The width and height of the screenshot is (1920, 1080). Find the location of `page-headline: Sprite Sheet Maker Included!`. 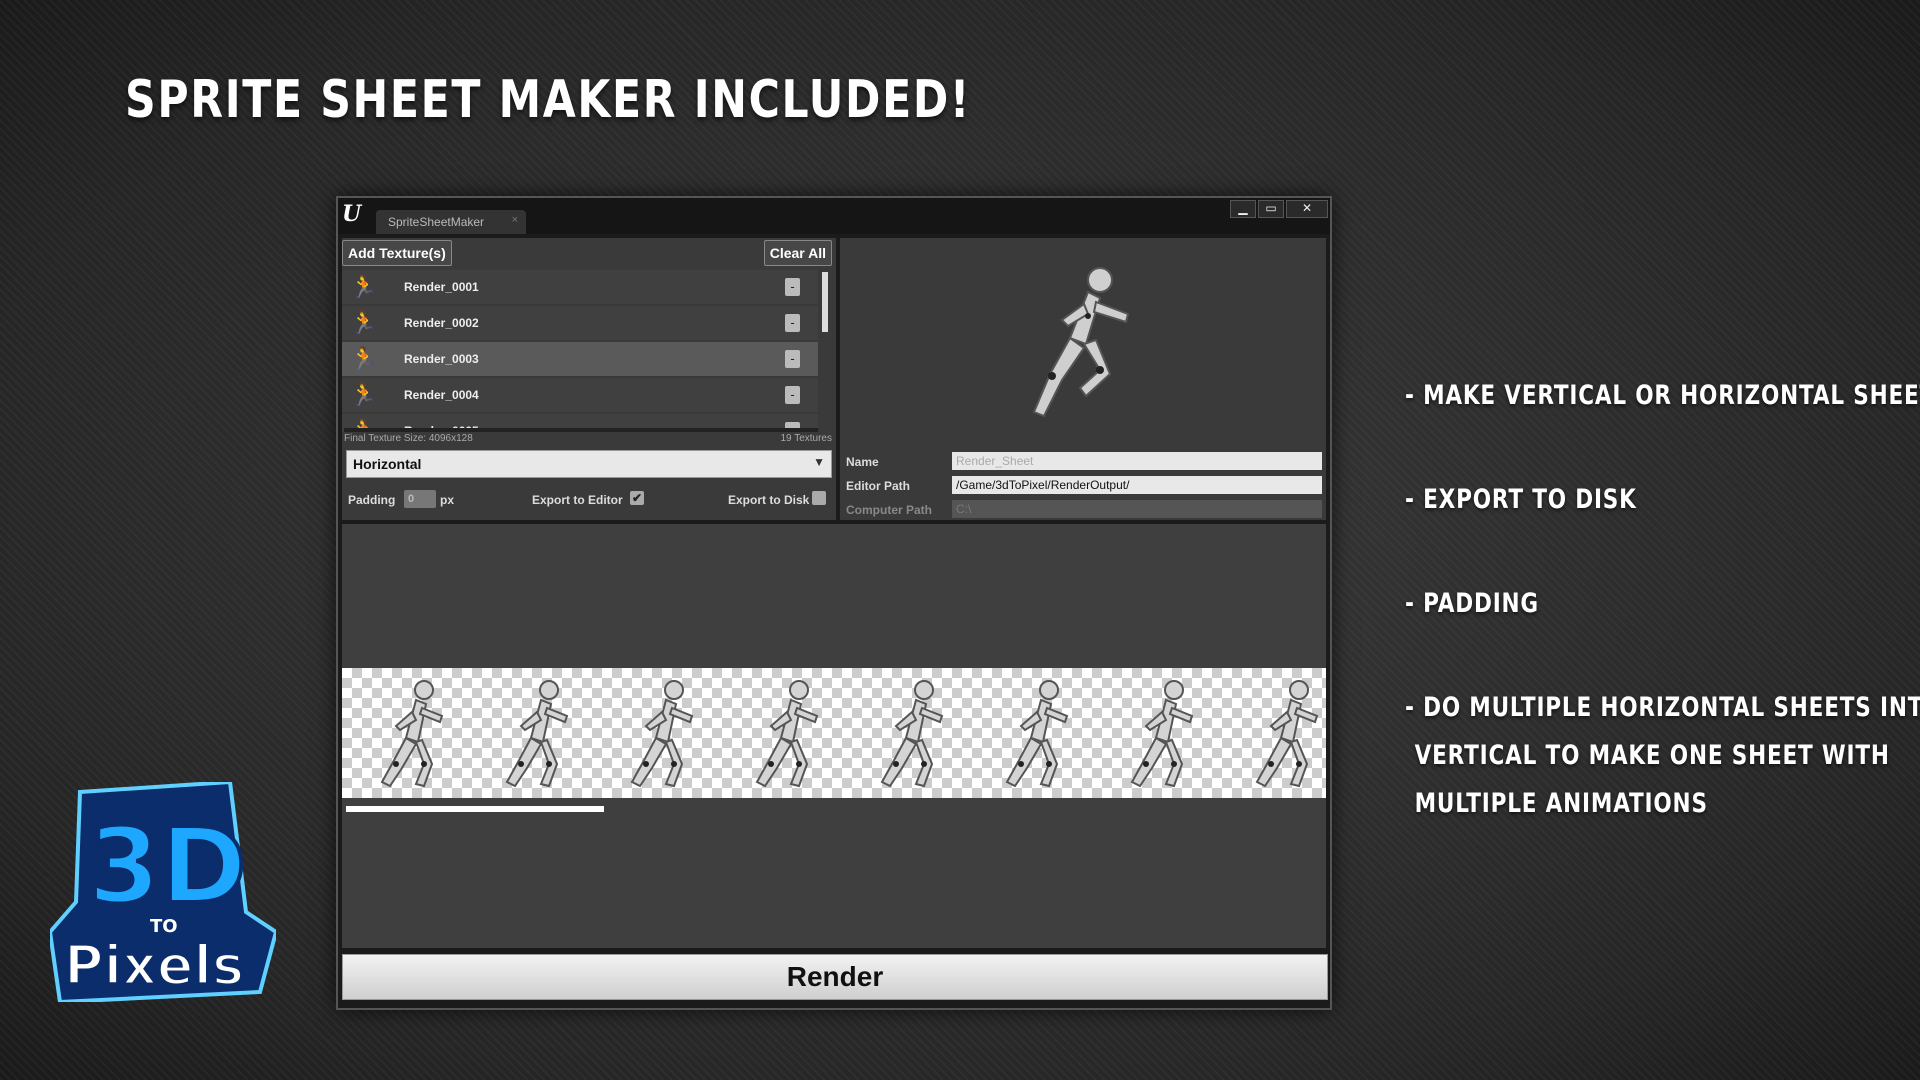

page-headline: Sprite Sheet Maker Included! is located at coordinates (548, 100).